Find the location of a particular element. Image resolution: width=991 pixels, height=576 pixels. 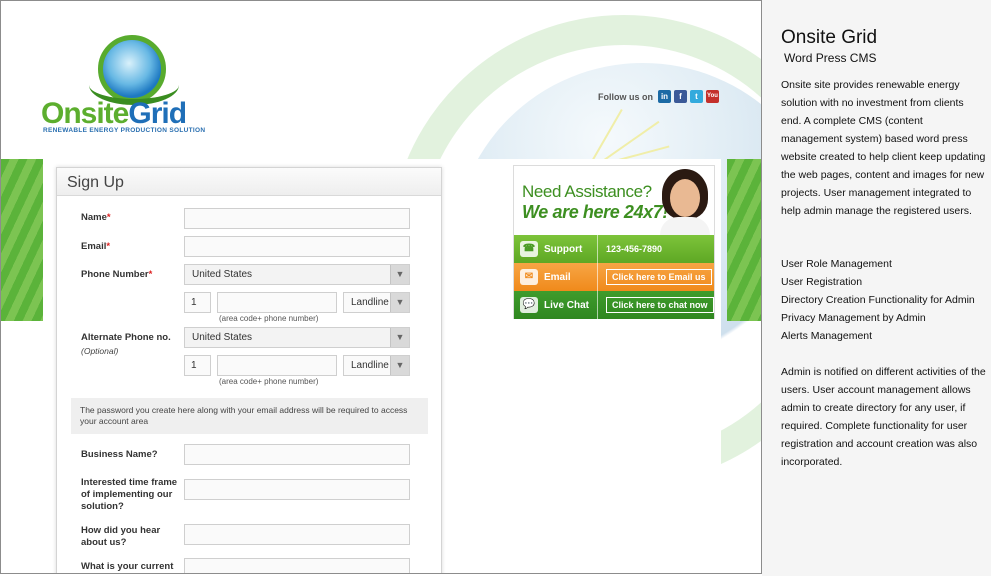

logo-wordmark: OnsiteGrid is located at coordinates (114, 113).